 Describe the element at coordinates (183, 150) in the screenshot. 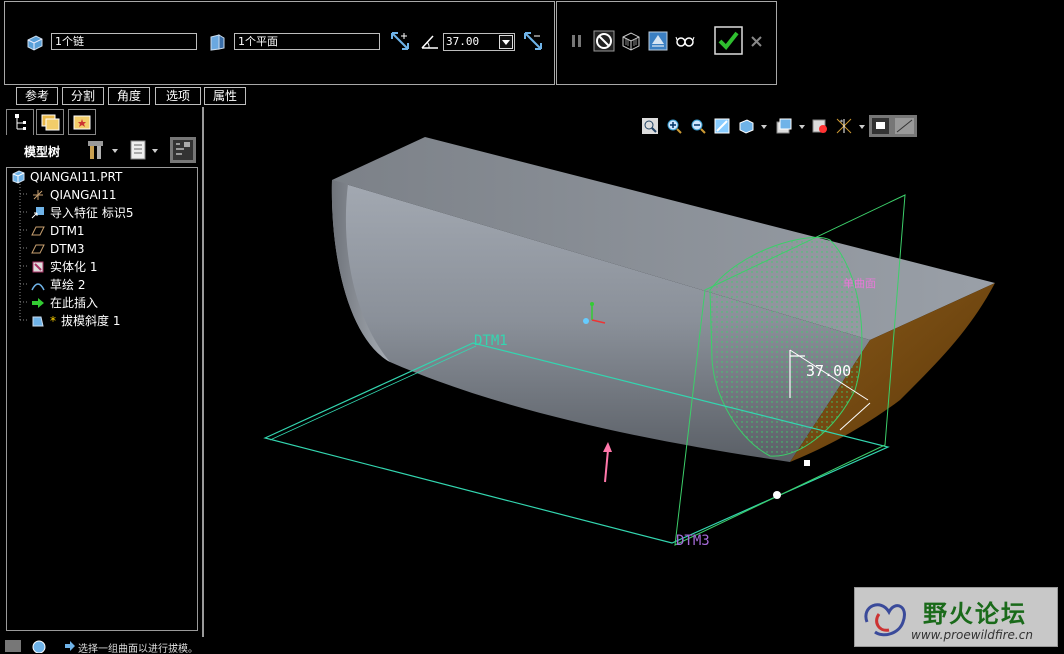

I see `tree-filter-icon` at that location.